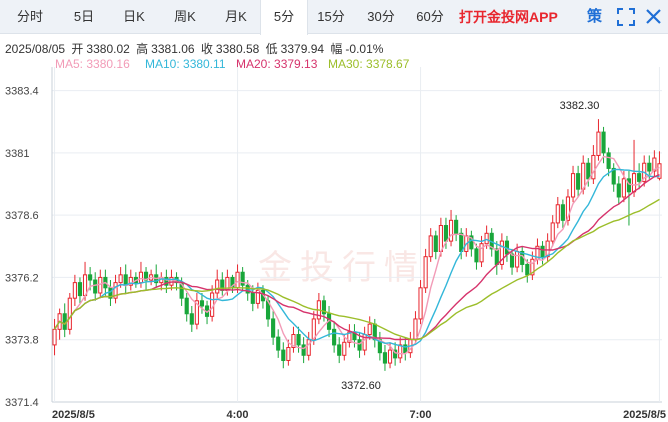 The width and height of the screenshot is (668, 422). Describe the element at coordinates (22, 278) in the screenshot. I see `y-tick-label: 3376.2` at that location.